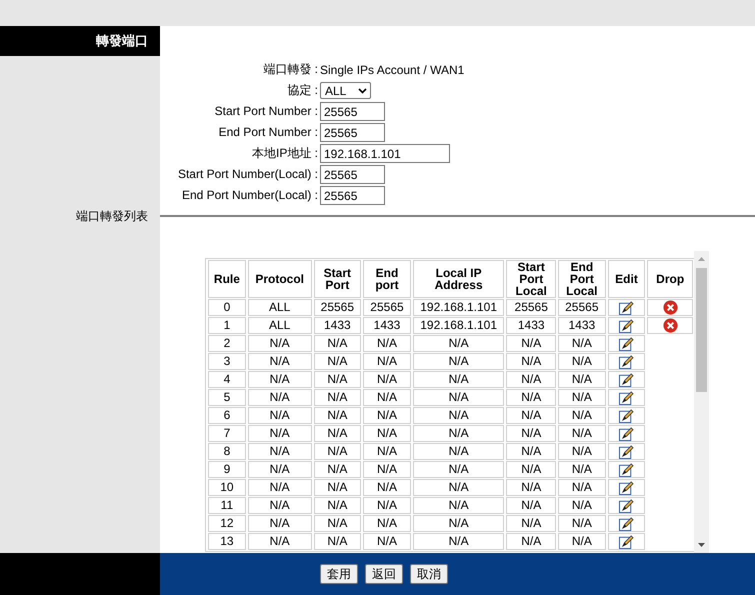  What do you see at coordinates (339, 574) in the screenshot?
I see `action-button: 套用` at bounding box center [339, 574].